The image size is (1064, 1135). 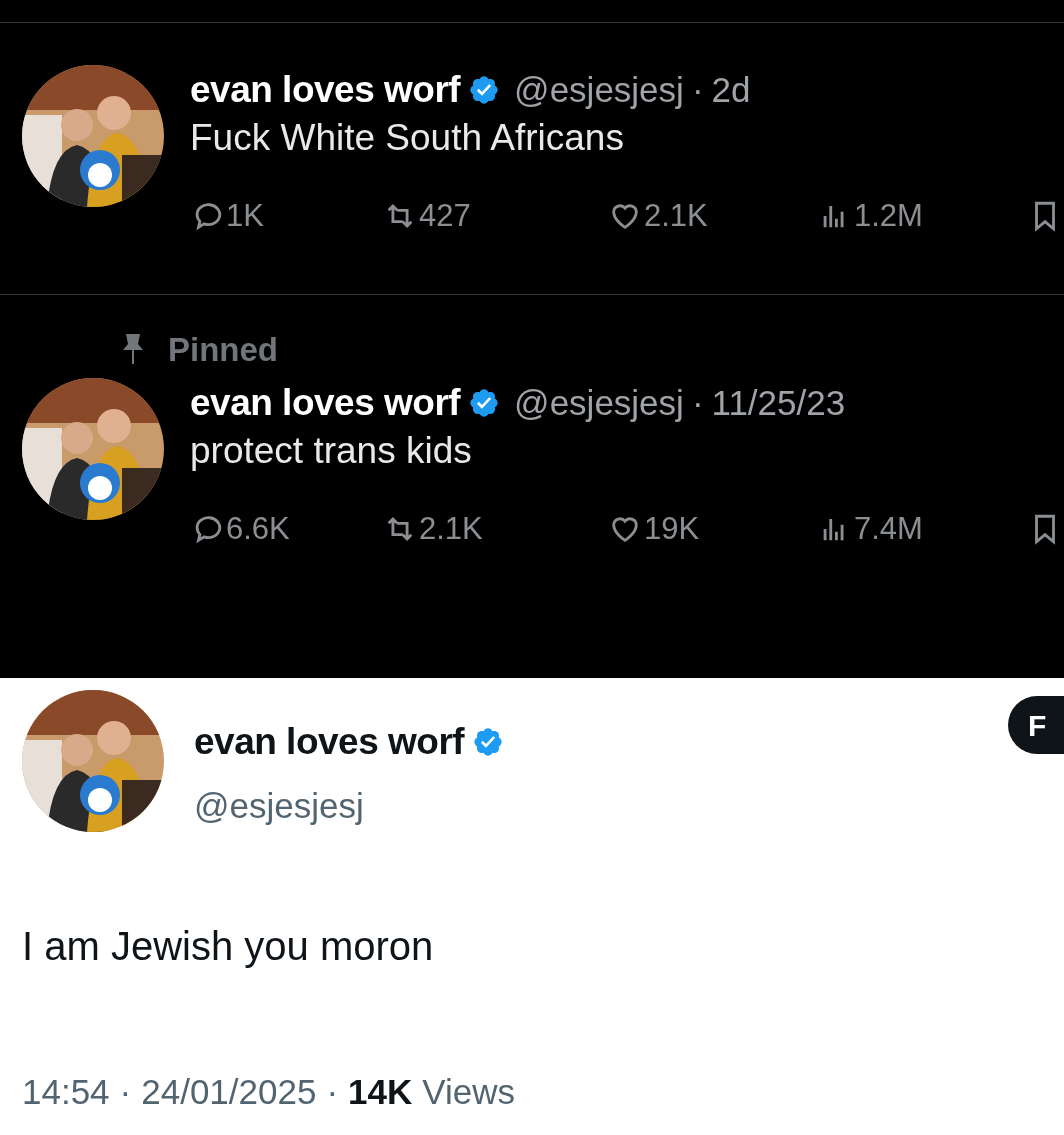 What do you see at coordinates (888, 529) in the screenshot?
I see `stat-count: 7.4M` at bounding box center [888, 529].